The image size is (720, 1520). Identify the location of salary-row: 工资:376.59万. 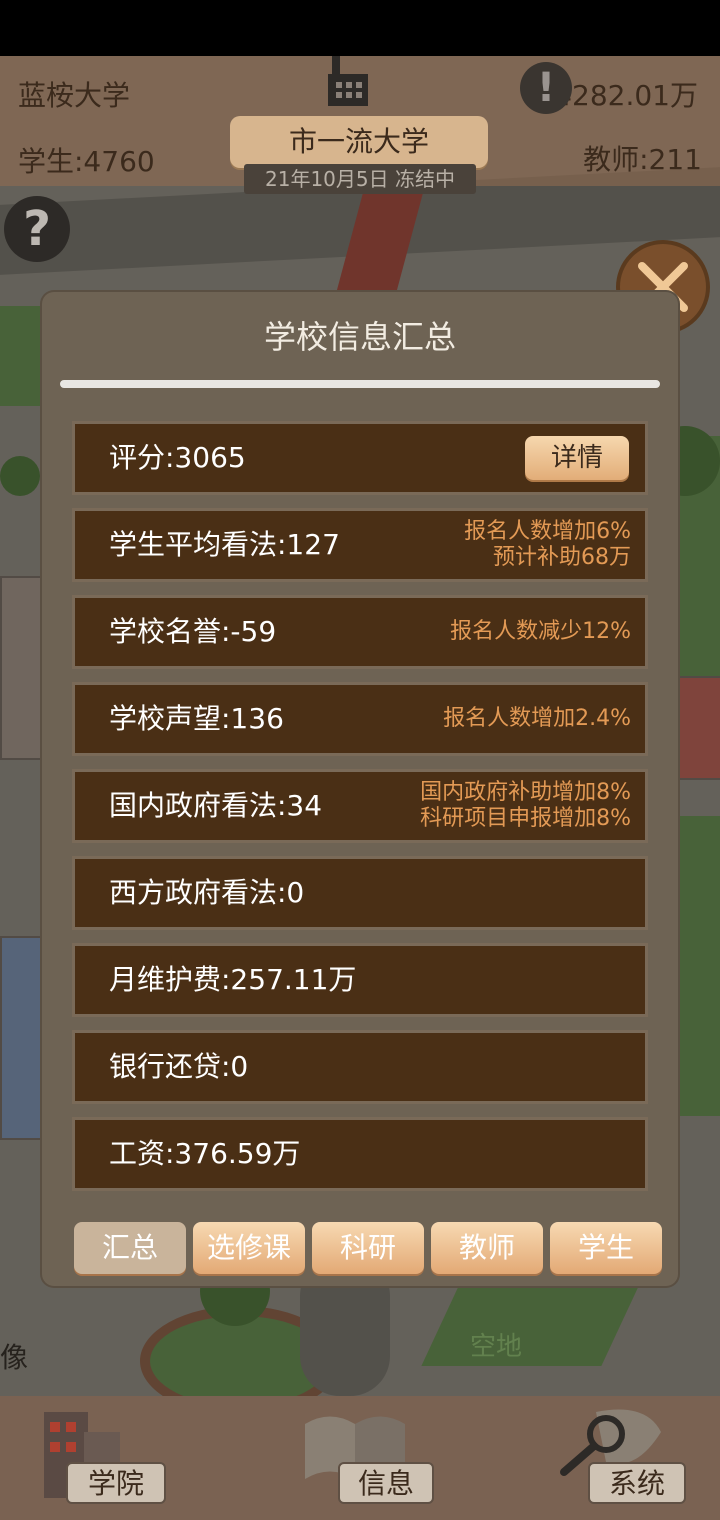
(360, 1154).